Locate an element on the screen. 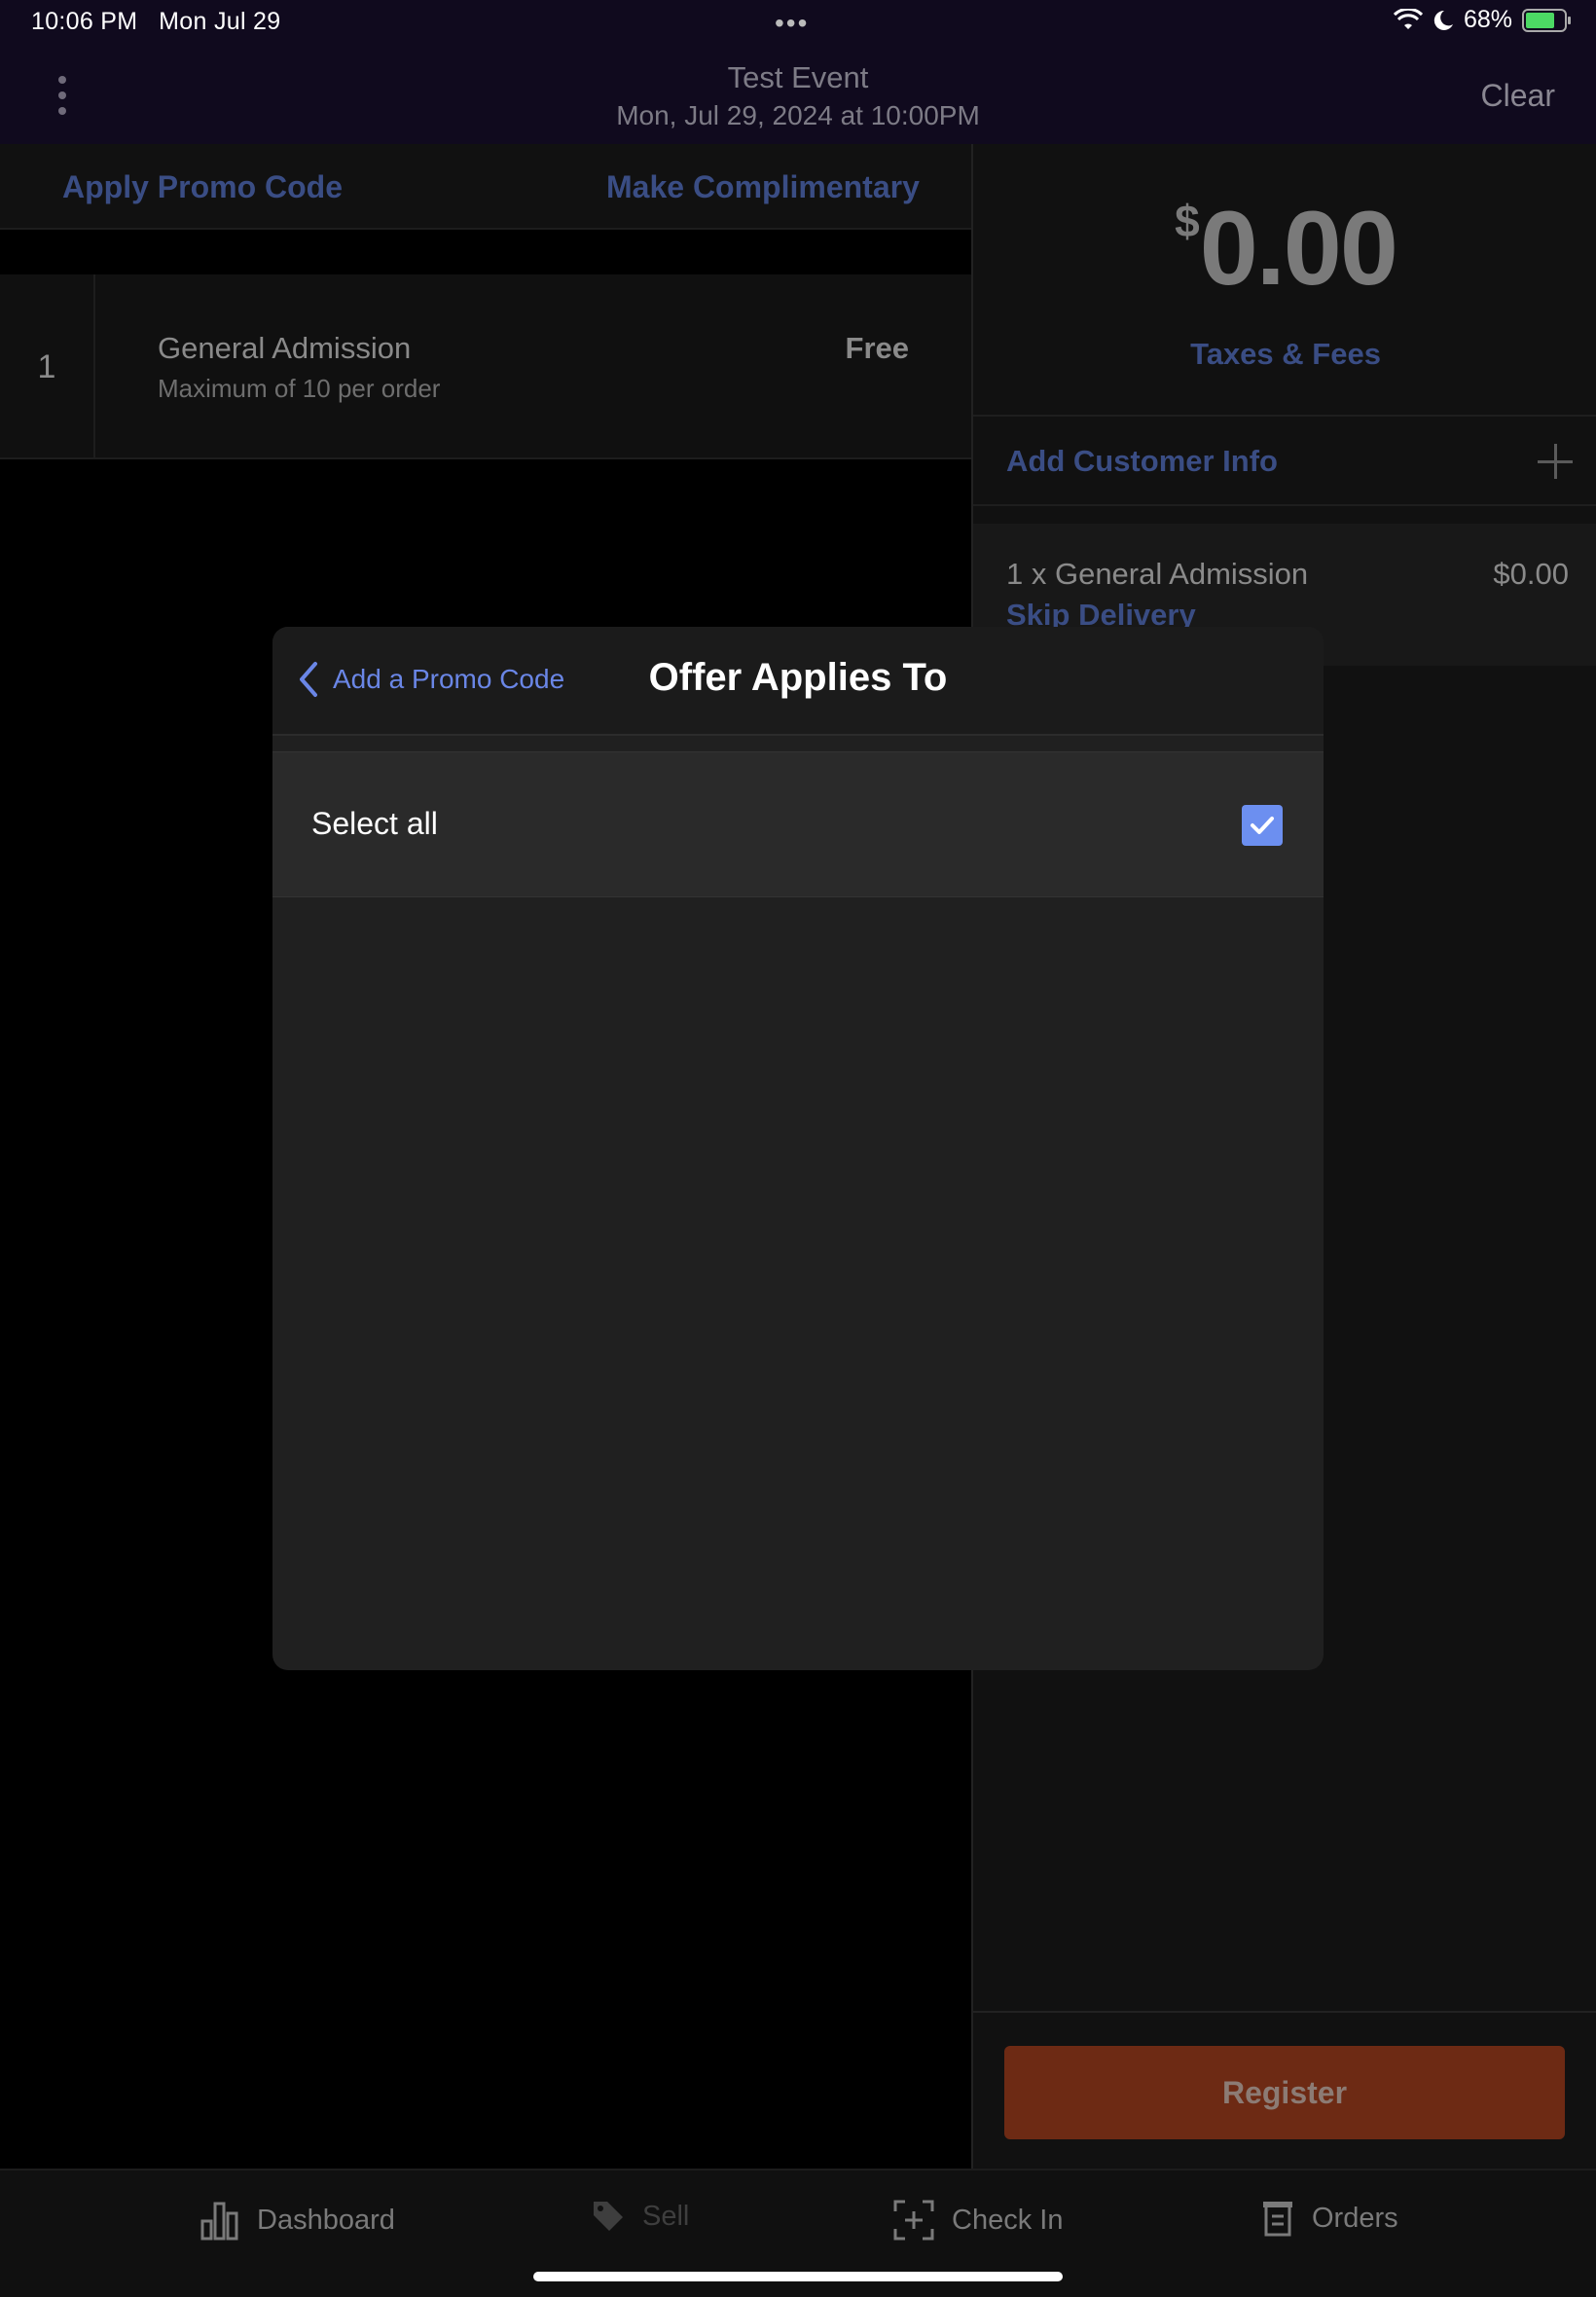 Image resolution: width=1596 pixels, height=2297 pixels. status-date: Mon Jul 29 is located at coordinates (220, 21).